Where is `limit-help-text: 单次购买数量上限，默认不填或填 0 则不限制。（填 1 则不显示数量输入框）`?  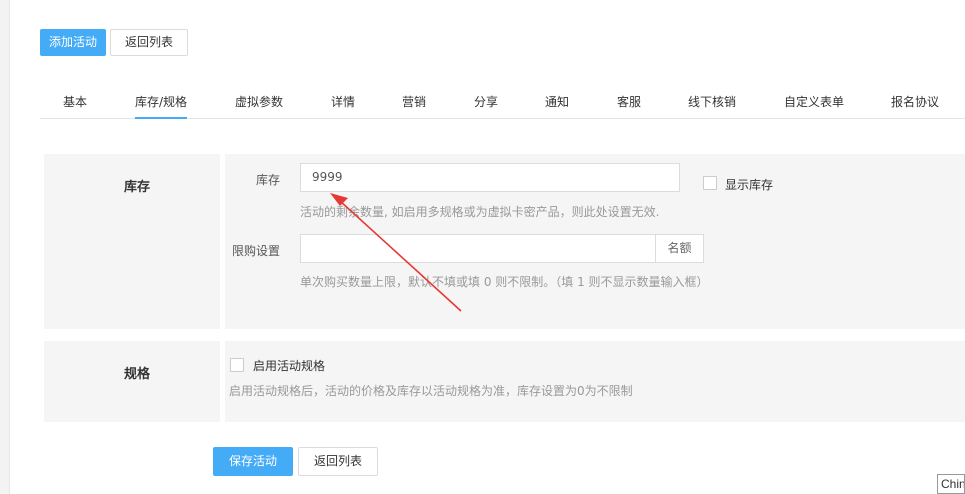 limit-help-text: 单次购买数量上限，默认不填或填 0 则不限制。（填 1 则不显示数量输入框） is located at coordinates (504, 282).